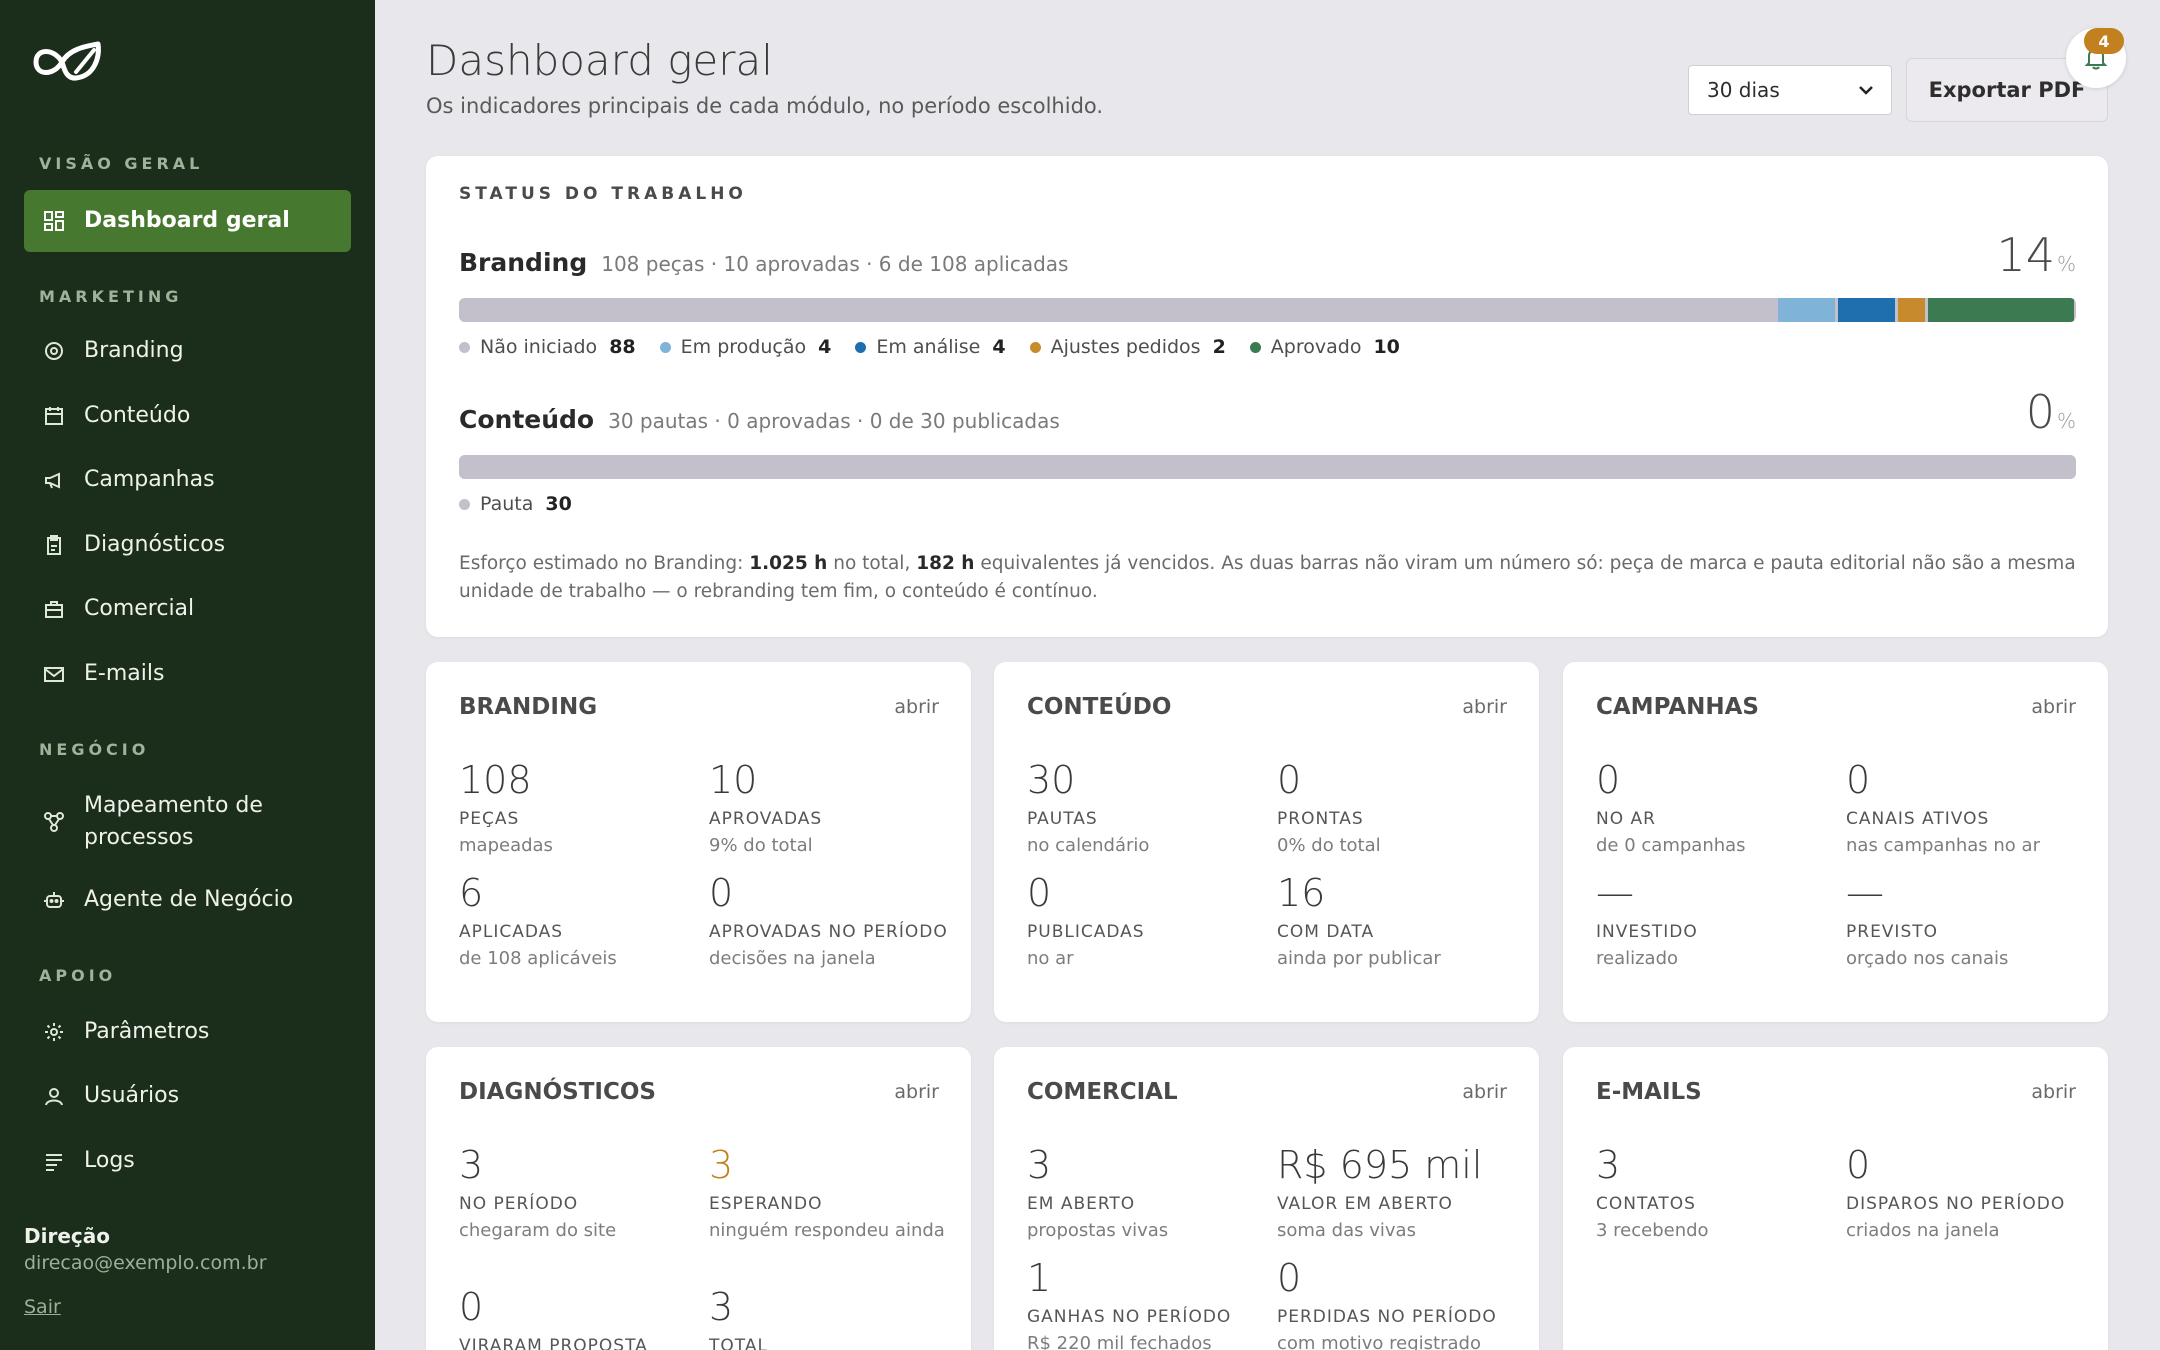  I want to click on metric-label: PUBLICADAS, so click(1086, 932).